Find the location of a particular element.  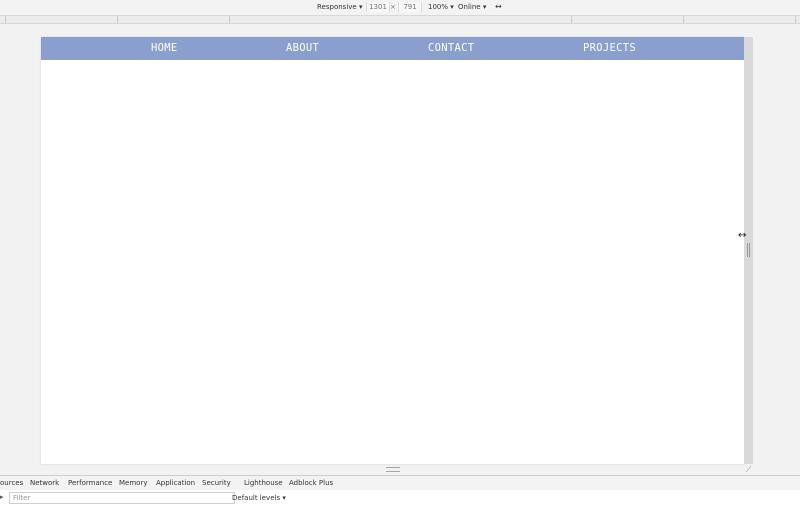

nav-link-about: ABOUT is located at coordinates (302, 48).